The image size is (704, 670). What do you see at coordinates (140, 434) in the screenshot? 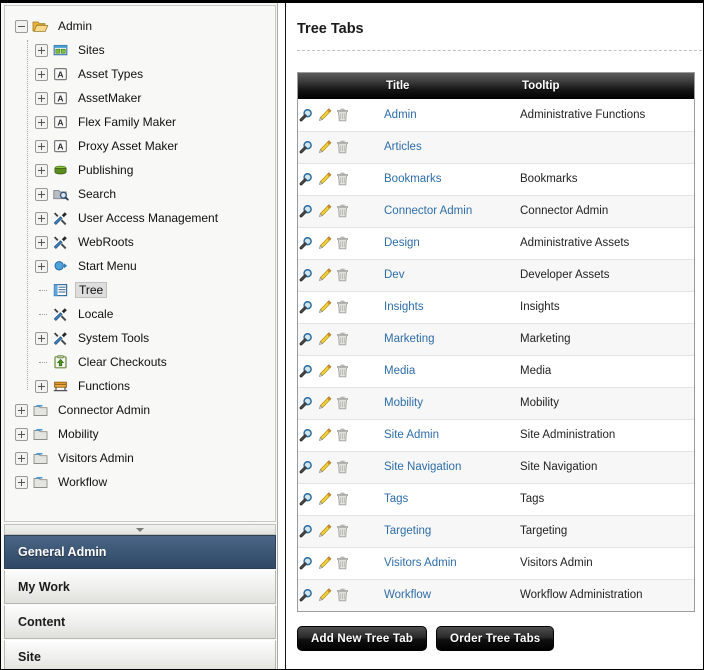
I see `tree-node-mobility: Mobility` at bounding box center [140, 434].